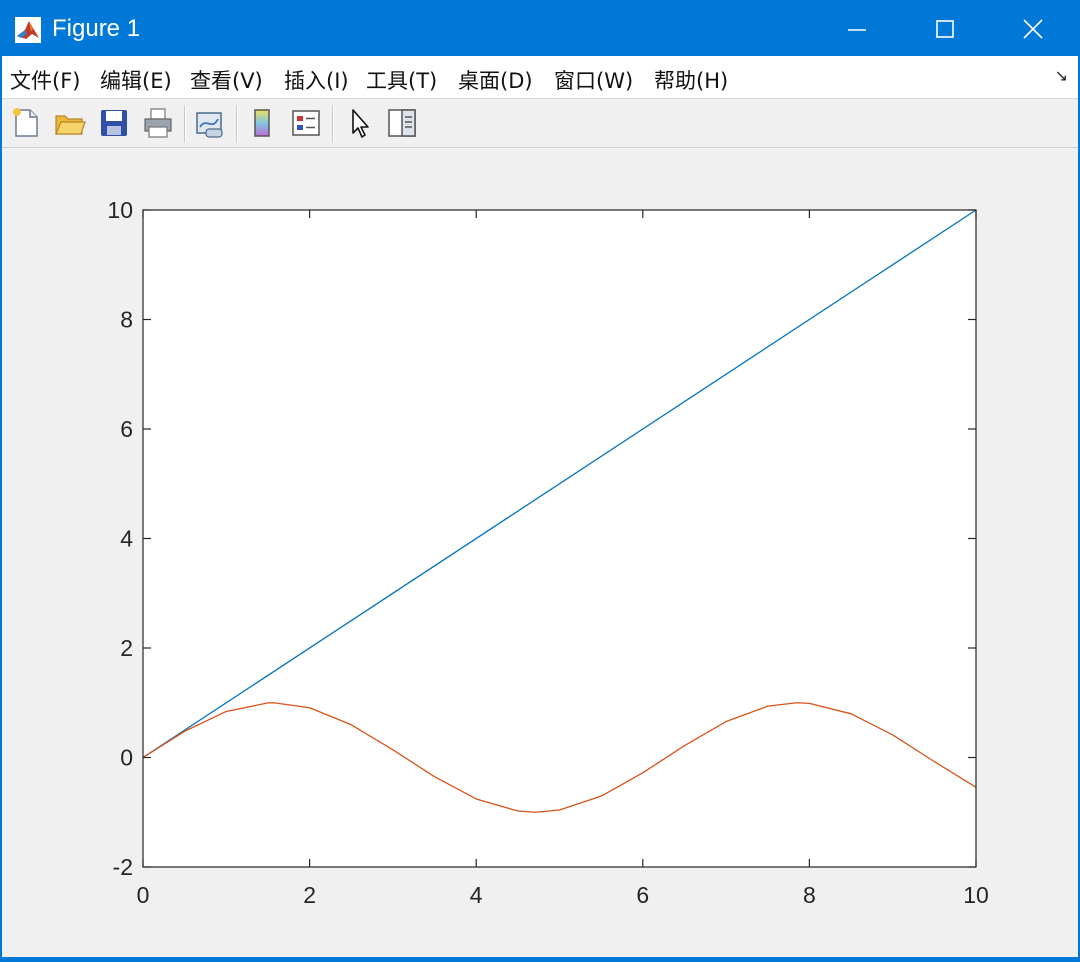 The image size is (1080, 962). I want to click on save-icon, so click(114, 123).